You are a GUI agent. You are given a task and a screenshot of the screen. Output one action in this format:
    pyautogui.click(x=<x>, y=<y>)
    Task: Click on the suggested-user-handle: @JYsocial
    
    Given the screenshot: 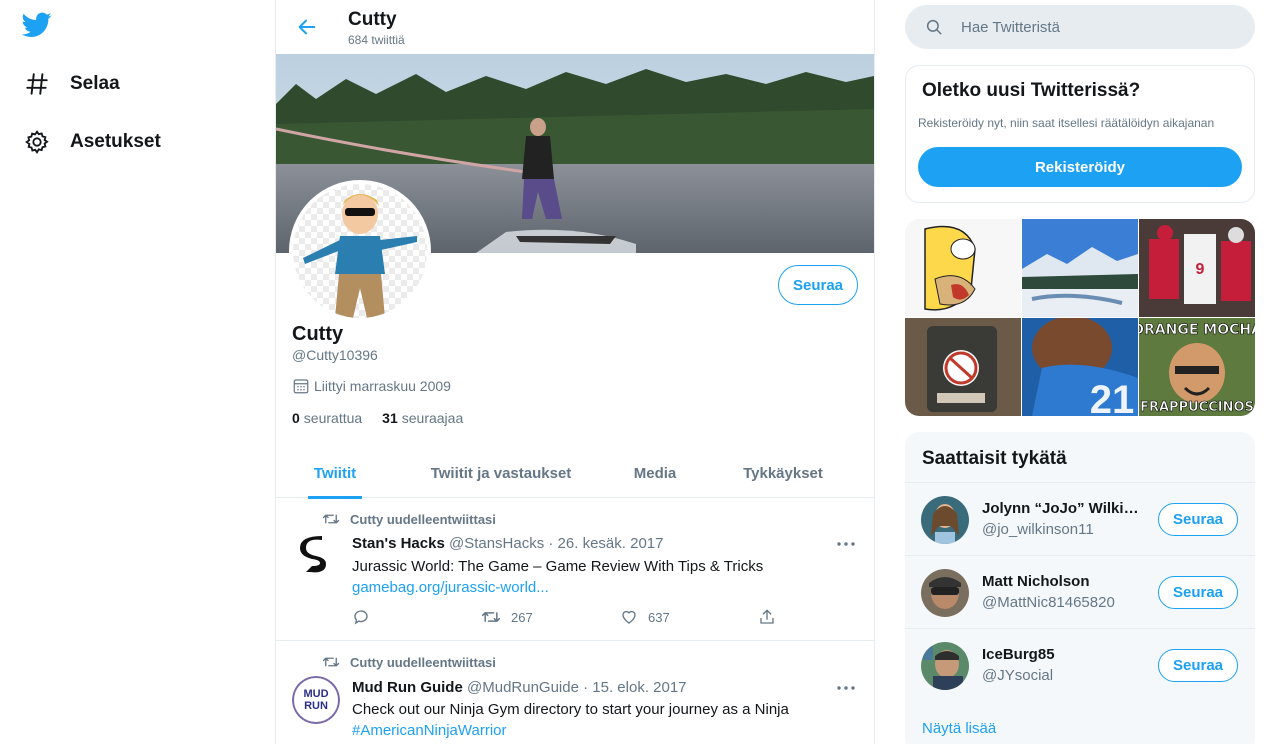 What is the action you would take?
    pyautogui.click(x=1018, y=675)
    